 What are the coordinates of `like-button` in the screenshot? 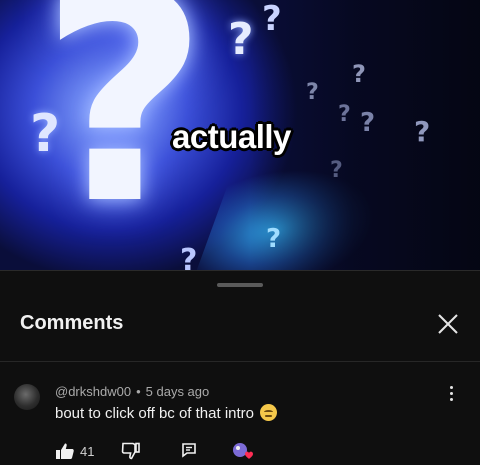 It's located at (65, 453).